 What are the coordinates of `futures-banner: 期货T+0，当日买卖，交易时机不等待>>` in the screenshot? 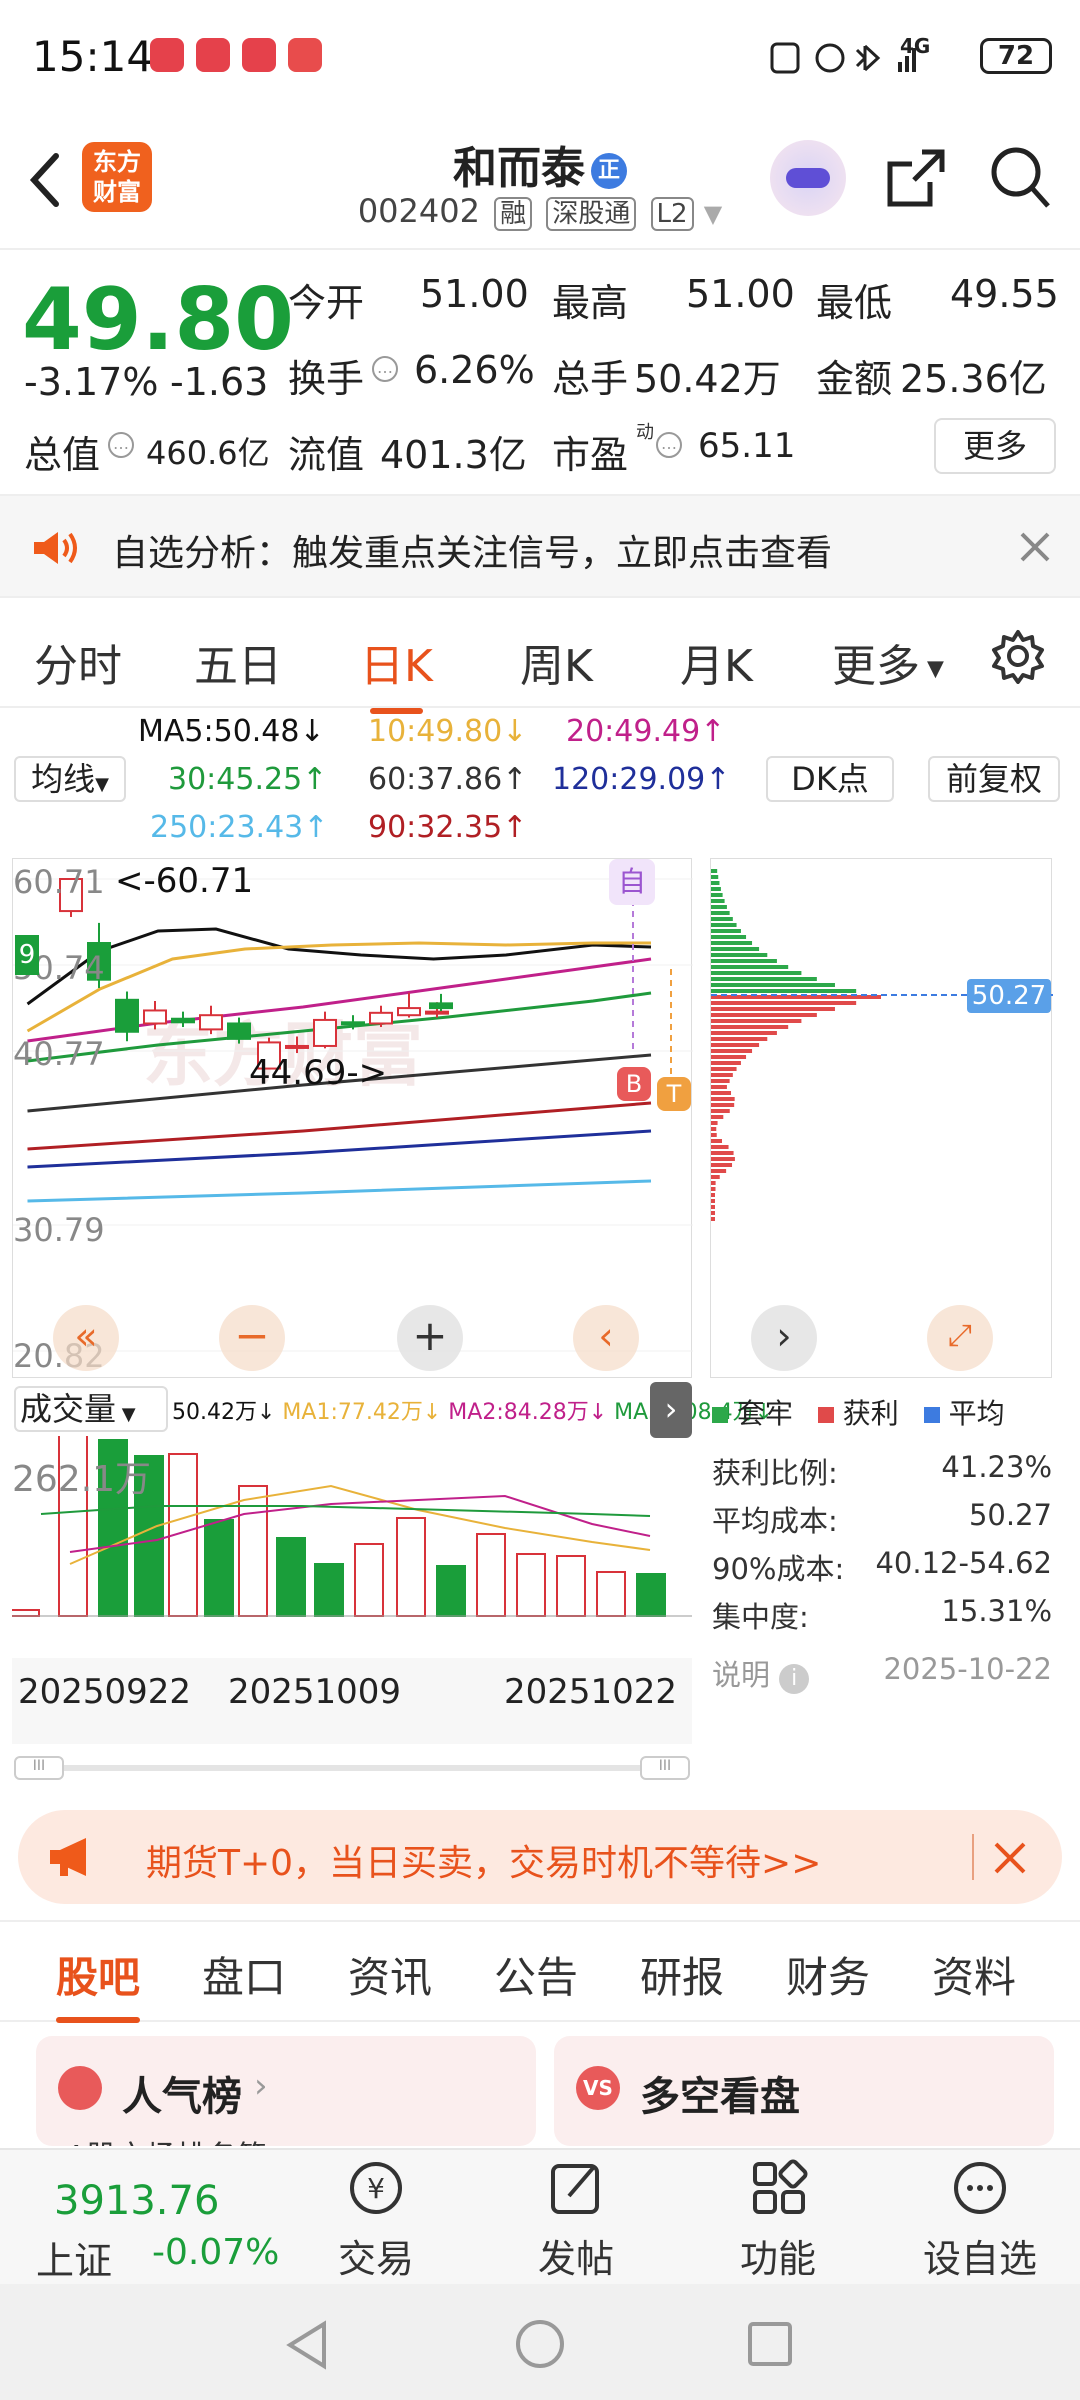 It's located at (540, 1857).